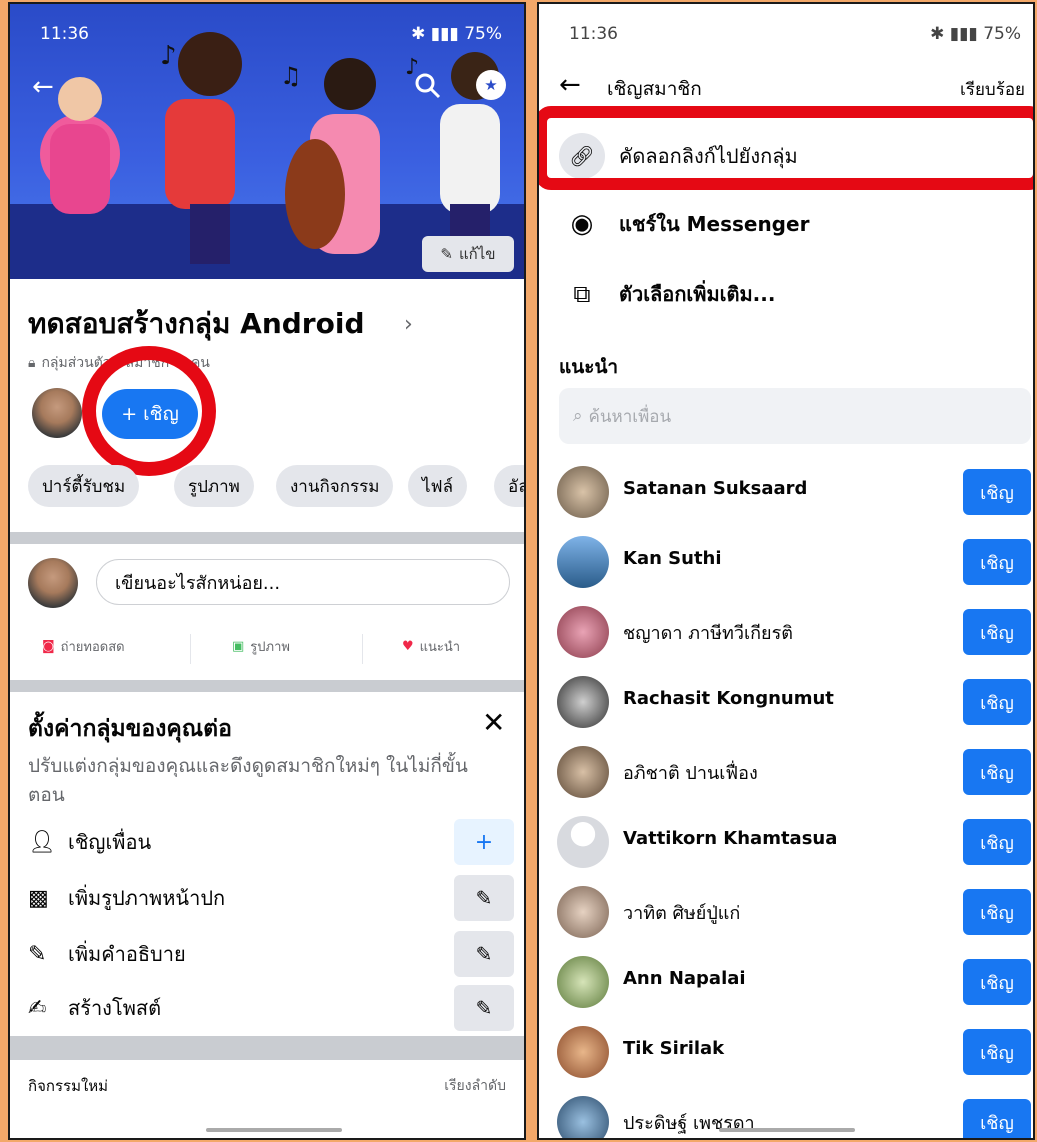 The height and width of the screenshot is (1142, 1037). I want to click on messenger-icon: ◉, so click(582, 224).